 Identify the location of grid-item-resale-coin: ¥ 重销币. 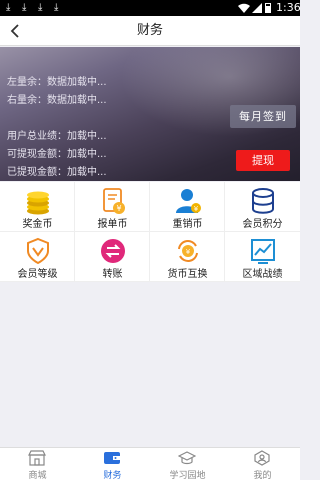
(187, 207).